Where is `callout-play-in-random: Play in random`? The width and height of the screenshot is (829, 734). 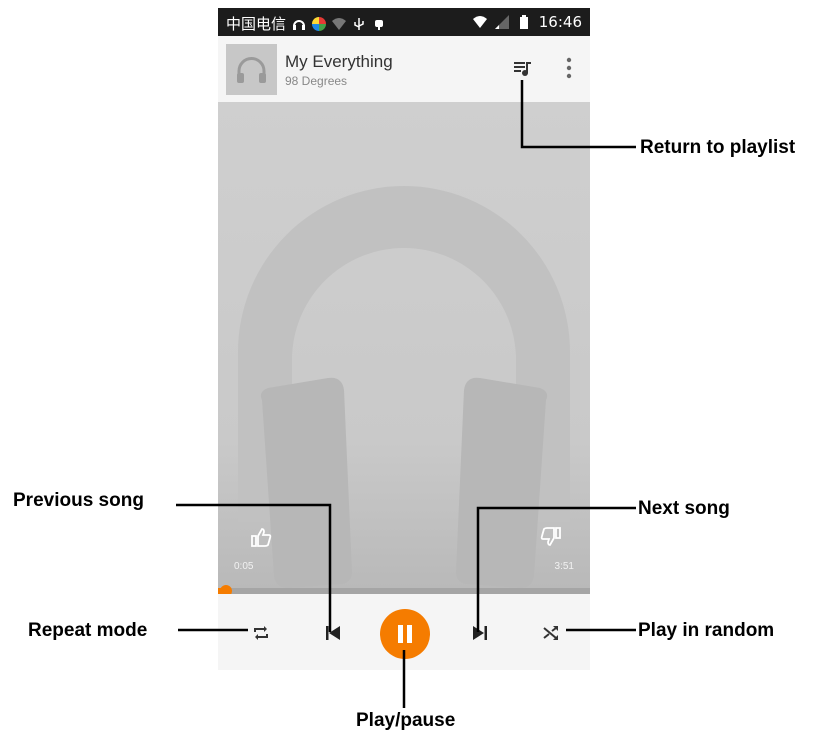 callout-play-in-random: Play in random is located at coordinates (706, 630).